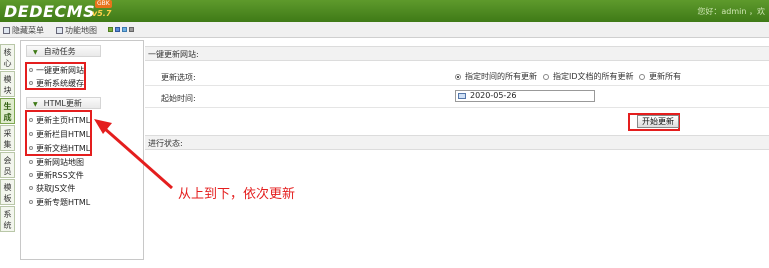 This screenshot has height=268, width=769. What do you see at coordinates (138, 158) in the screenshot?
I see `arrow-shaft` at bounding box center [138, 158].